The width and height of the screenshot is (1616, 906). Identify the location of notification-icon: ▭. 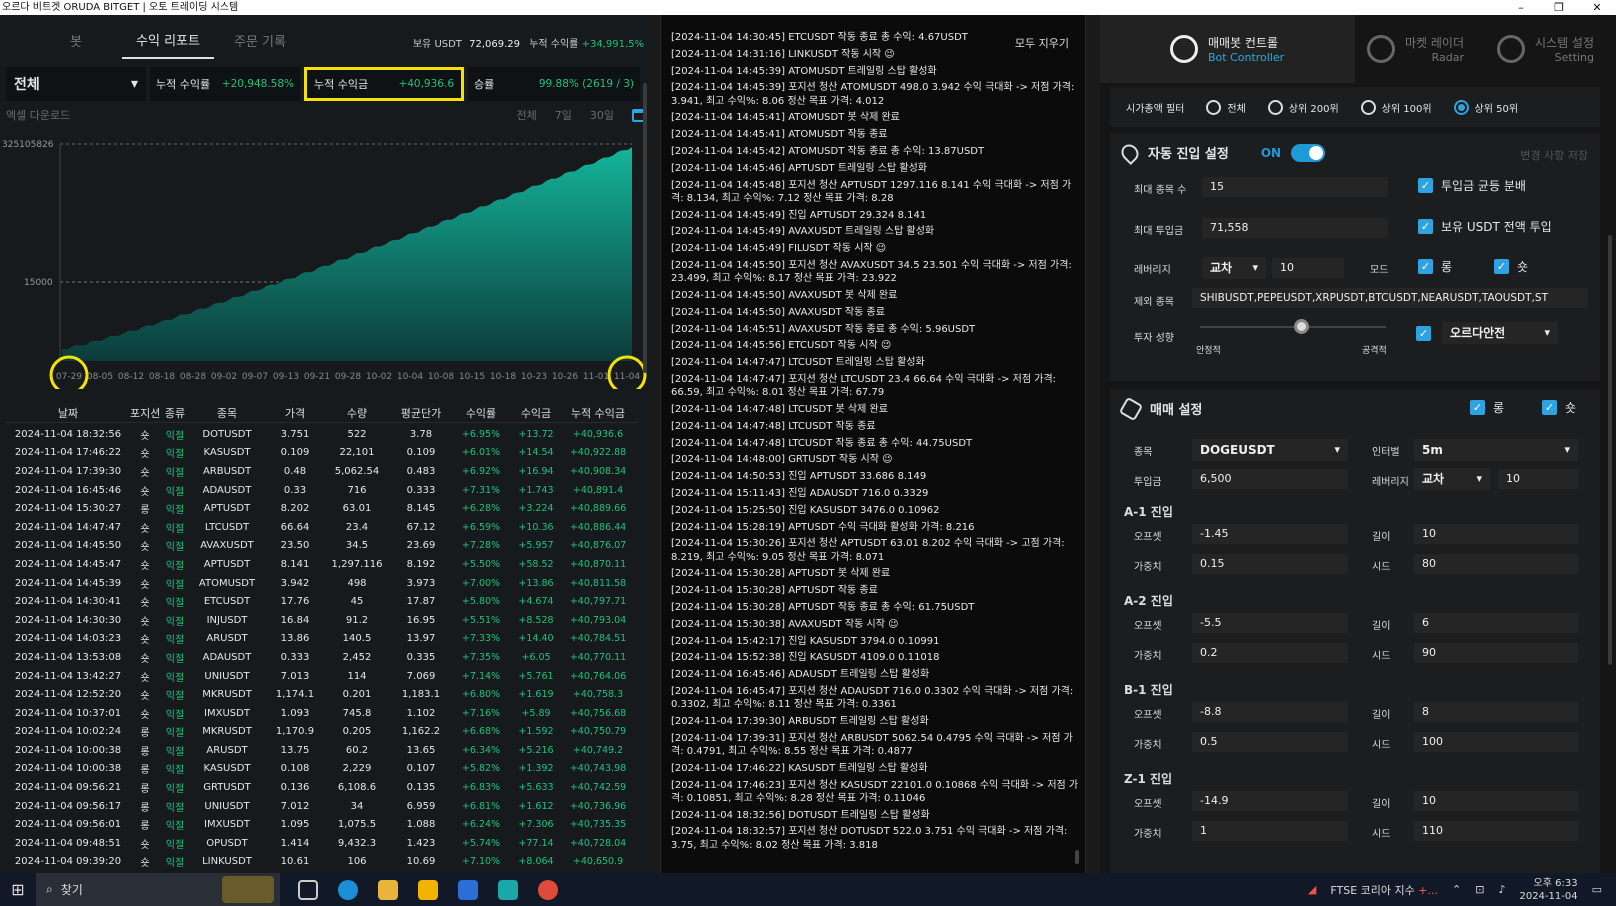
(1597, 889).